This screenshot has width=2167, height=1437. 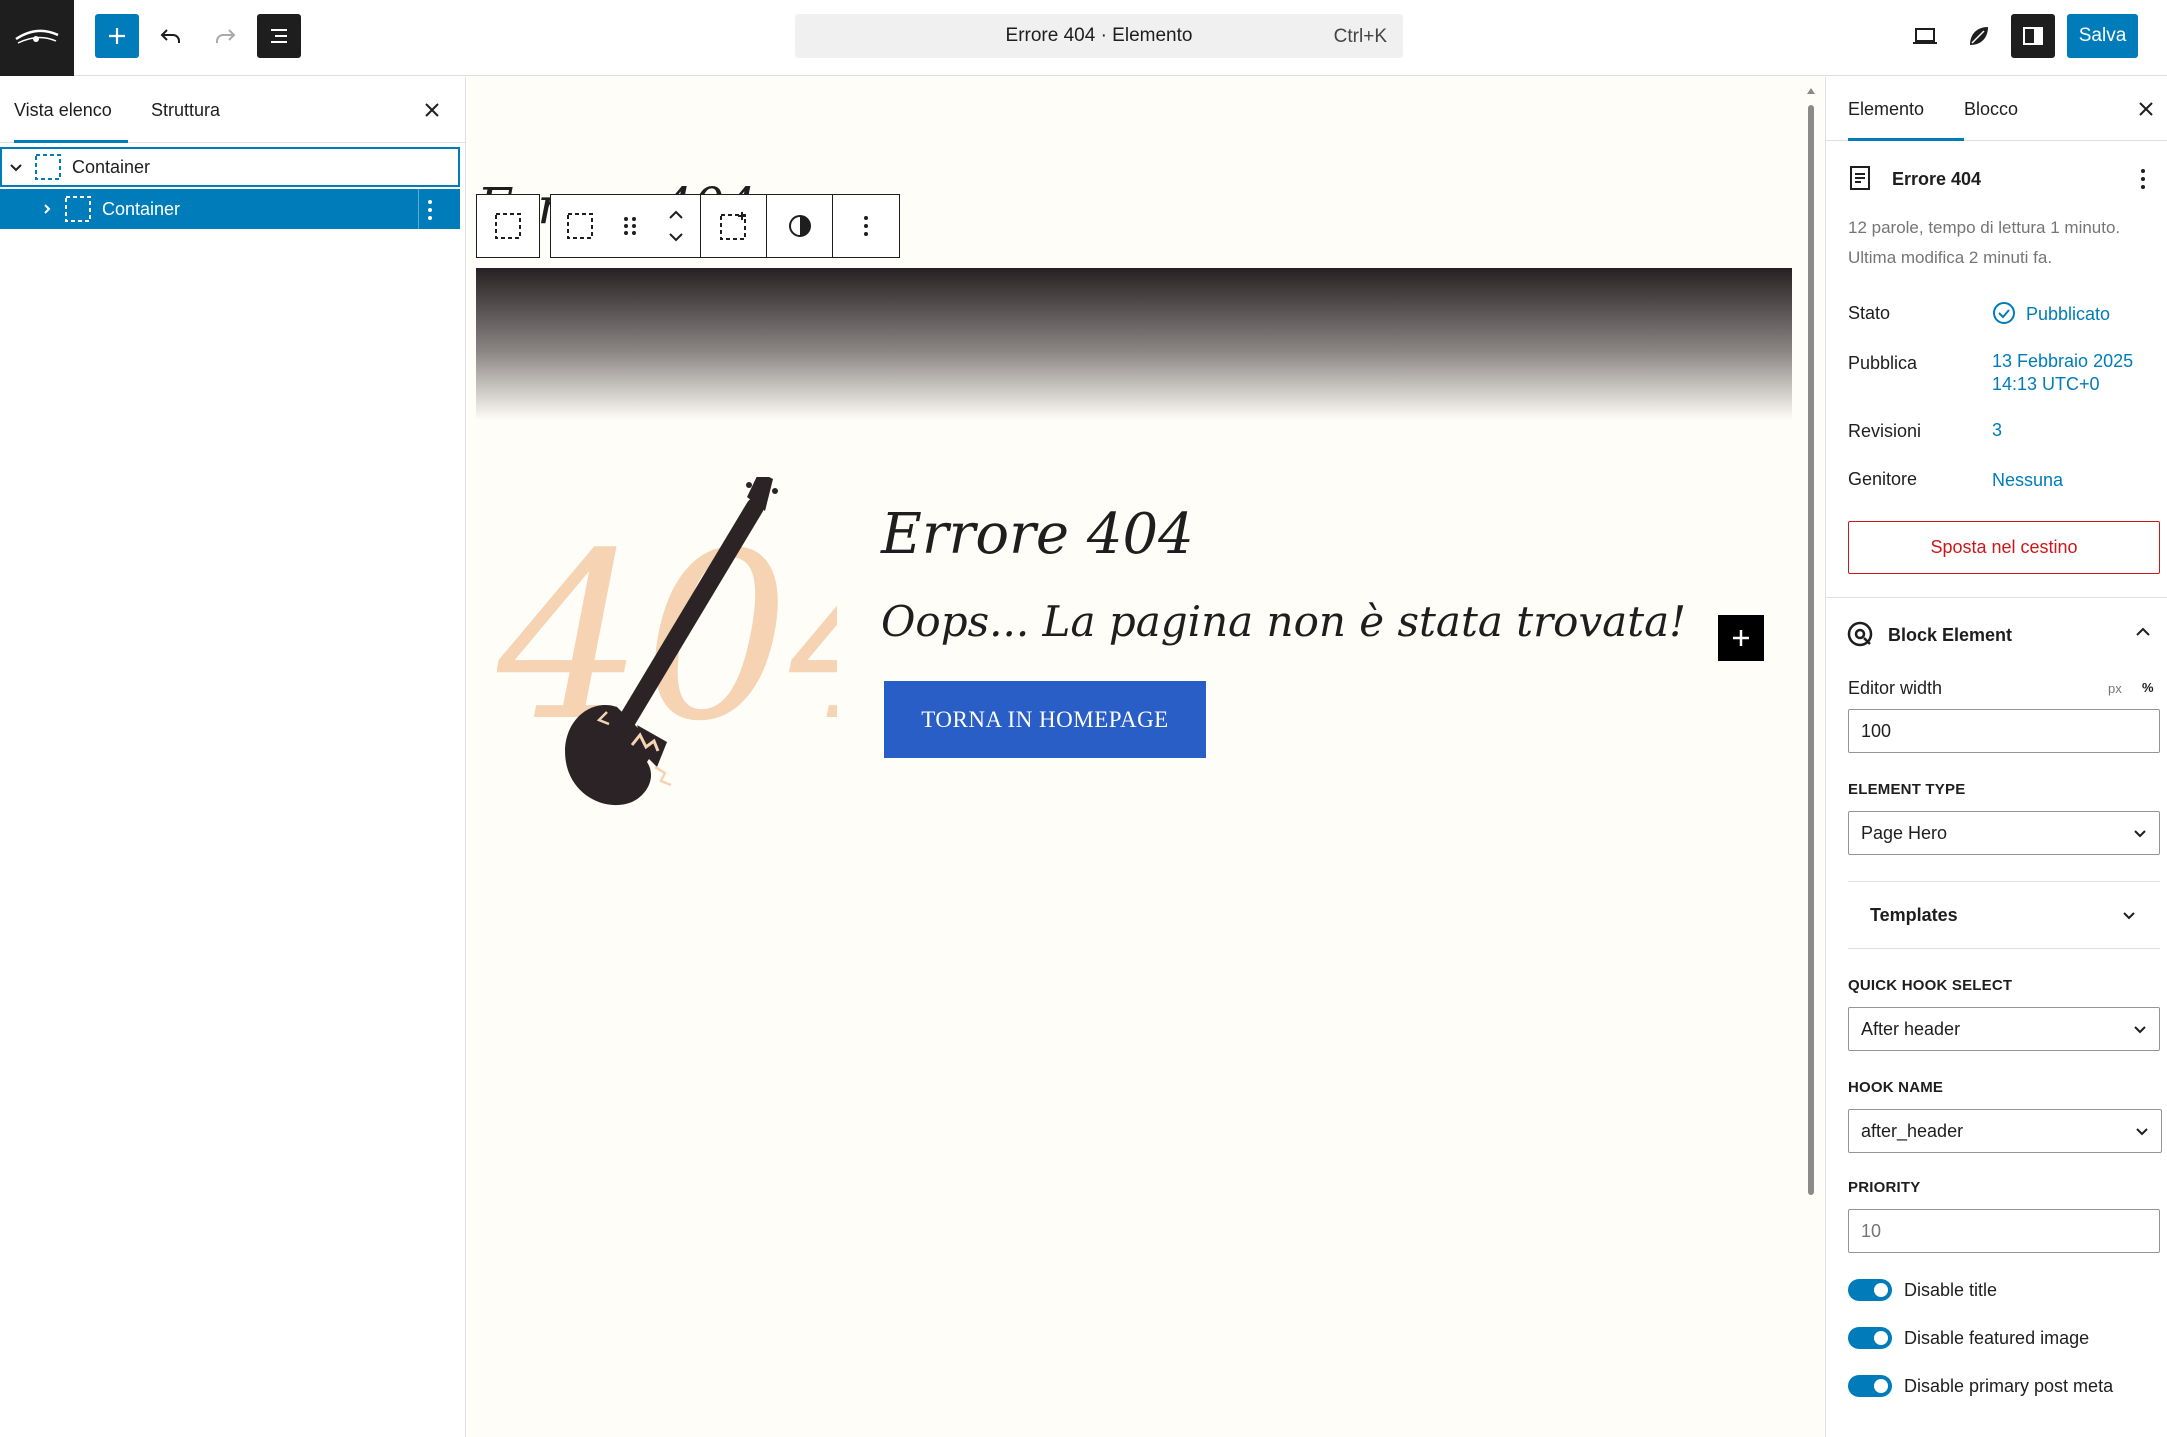 I want to click on leaf-icon, so click(x=1979, y=36).